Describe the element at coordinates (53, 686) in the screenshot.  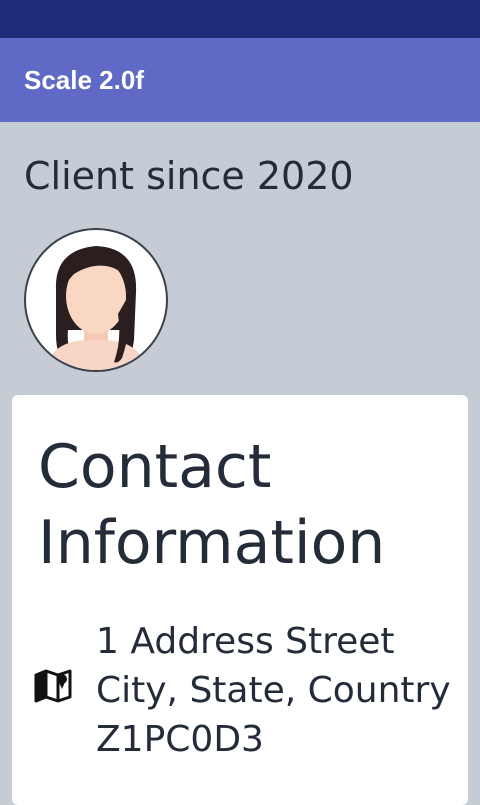
I see `map-icon` at that location.